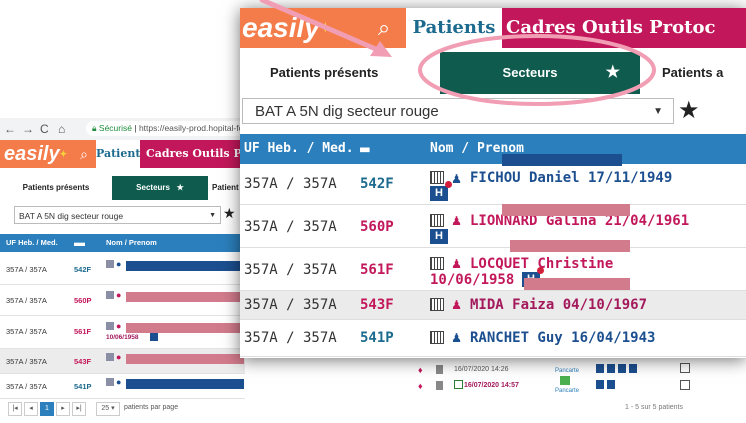 The image size is (746, 423). I want to click on table-row: 357A / 357A 560P ●, so click(122, 300).